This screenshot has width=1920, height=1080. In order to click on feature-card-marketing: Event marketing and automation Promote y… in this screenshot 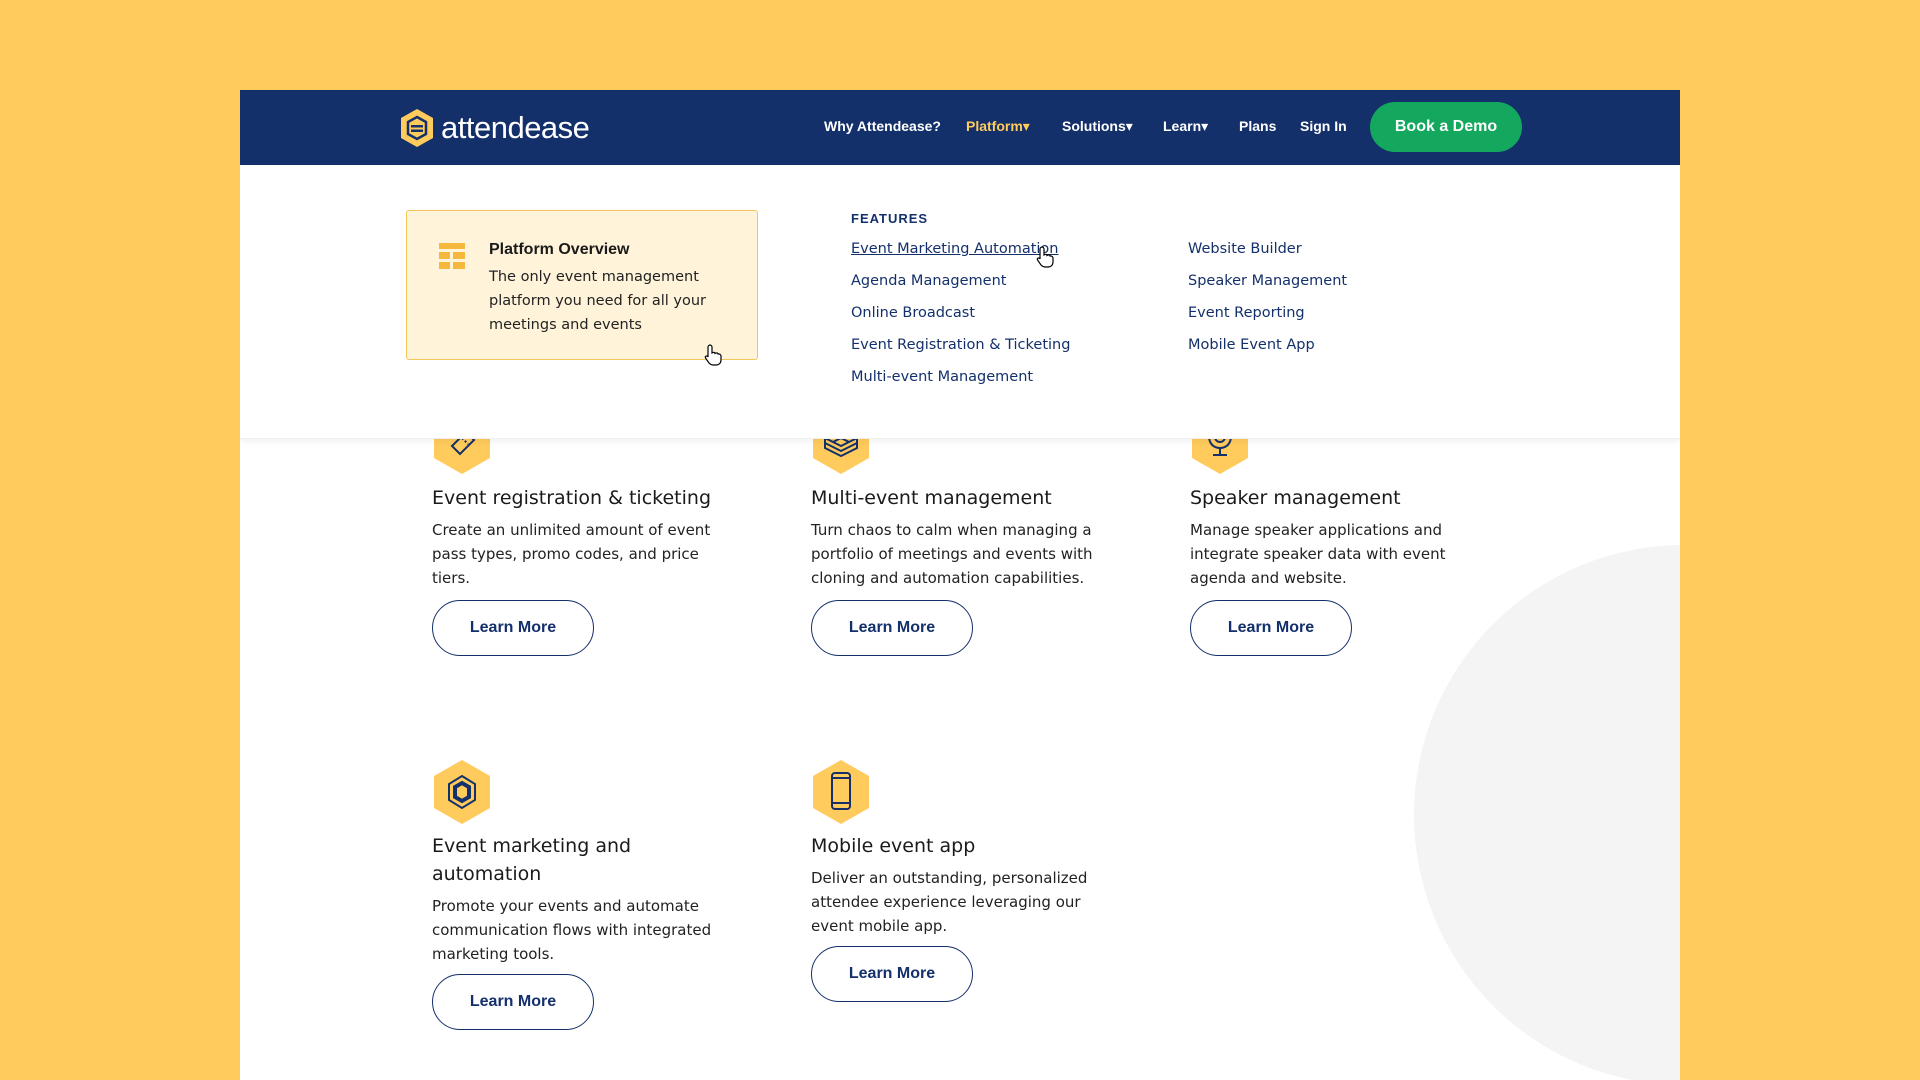, I will do `click(597, 919)`.